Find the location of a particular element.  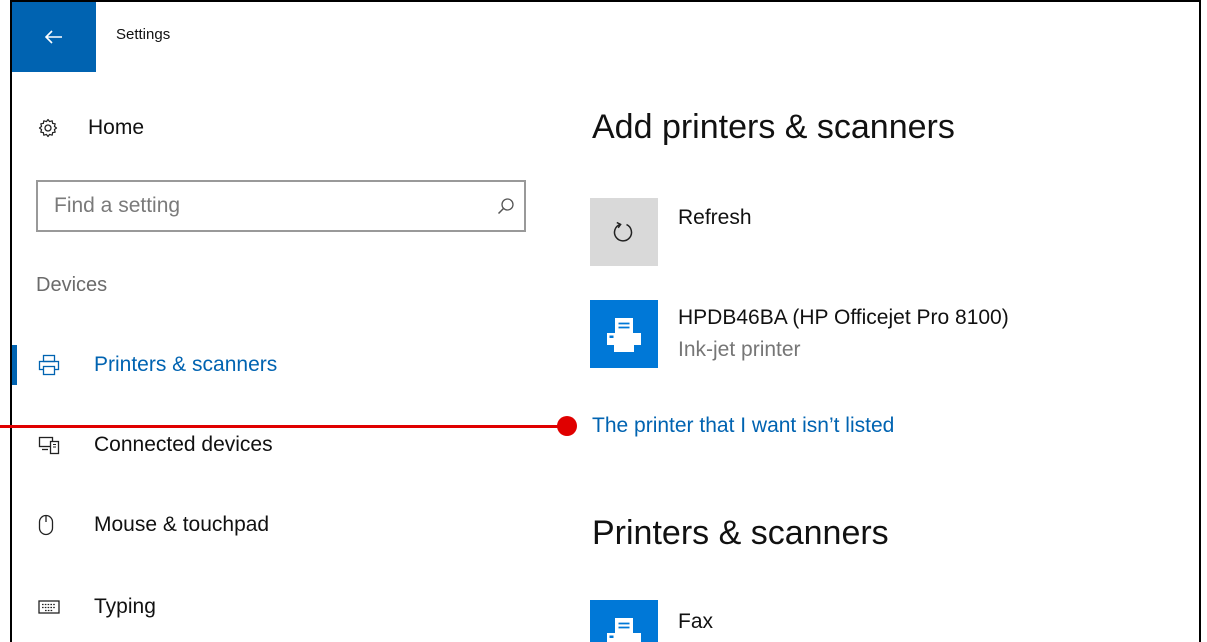

window-title: Settings is located at coordinates (143, 34).